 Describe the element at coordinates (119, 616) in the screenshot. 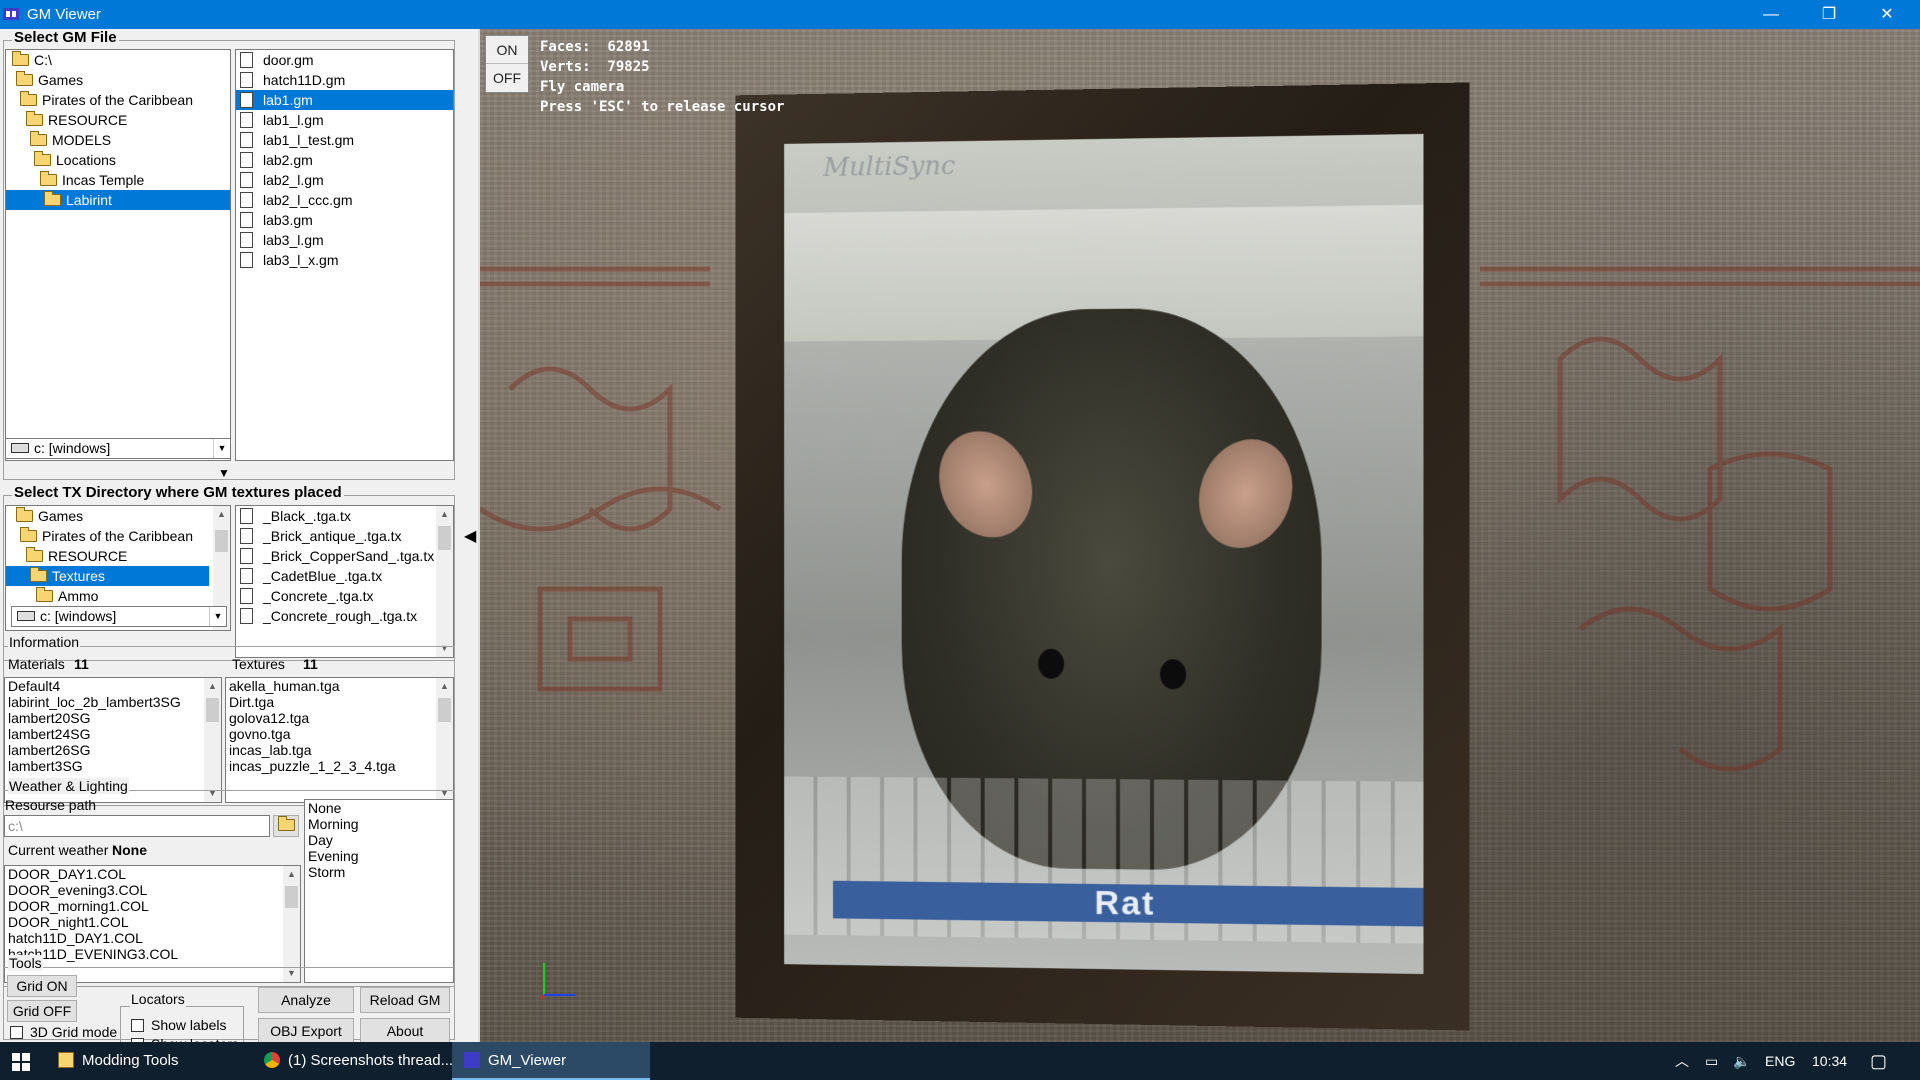

I see `tx-drive-select: c: [windows] ▼` at that location.